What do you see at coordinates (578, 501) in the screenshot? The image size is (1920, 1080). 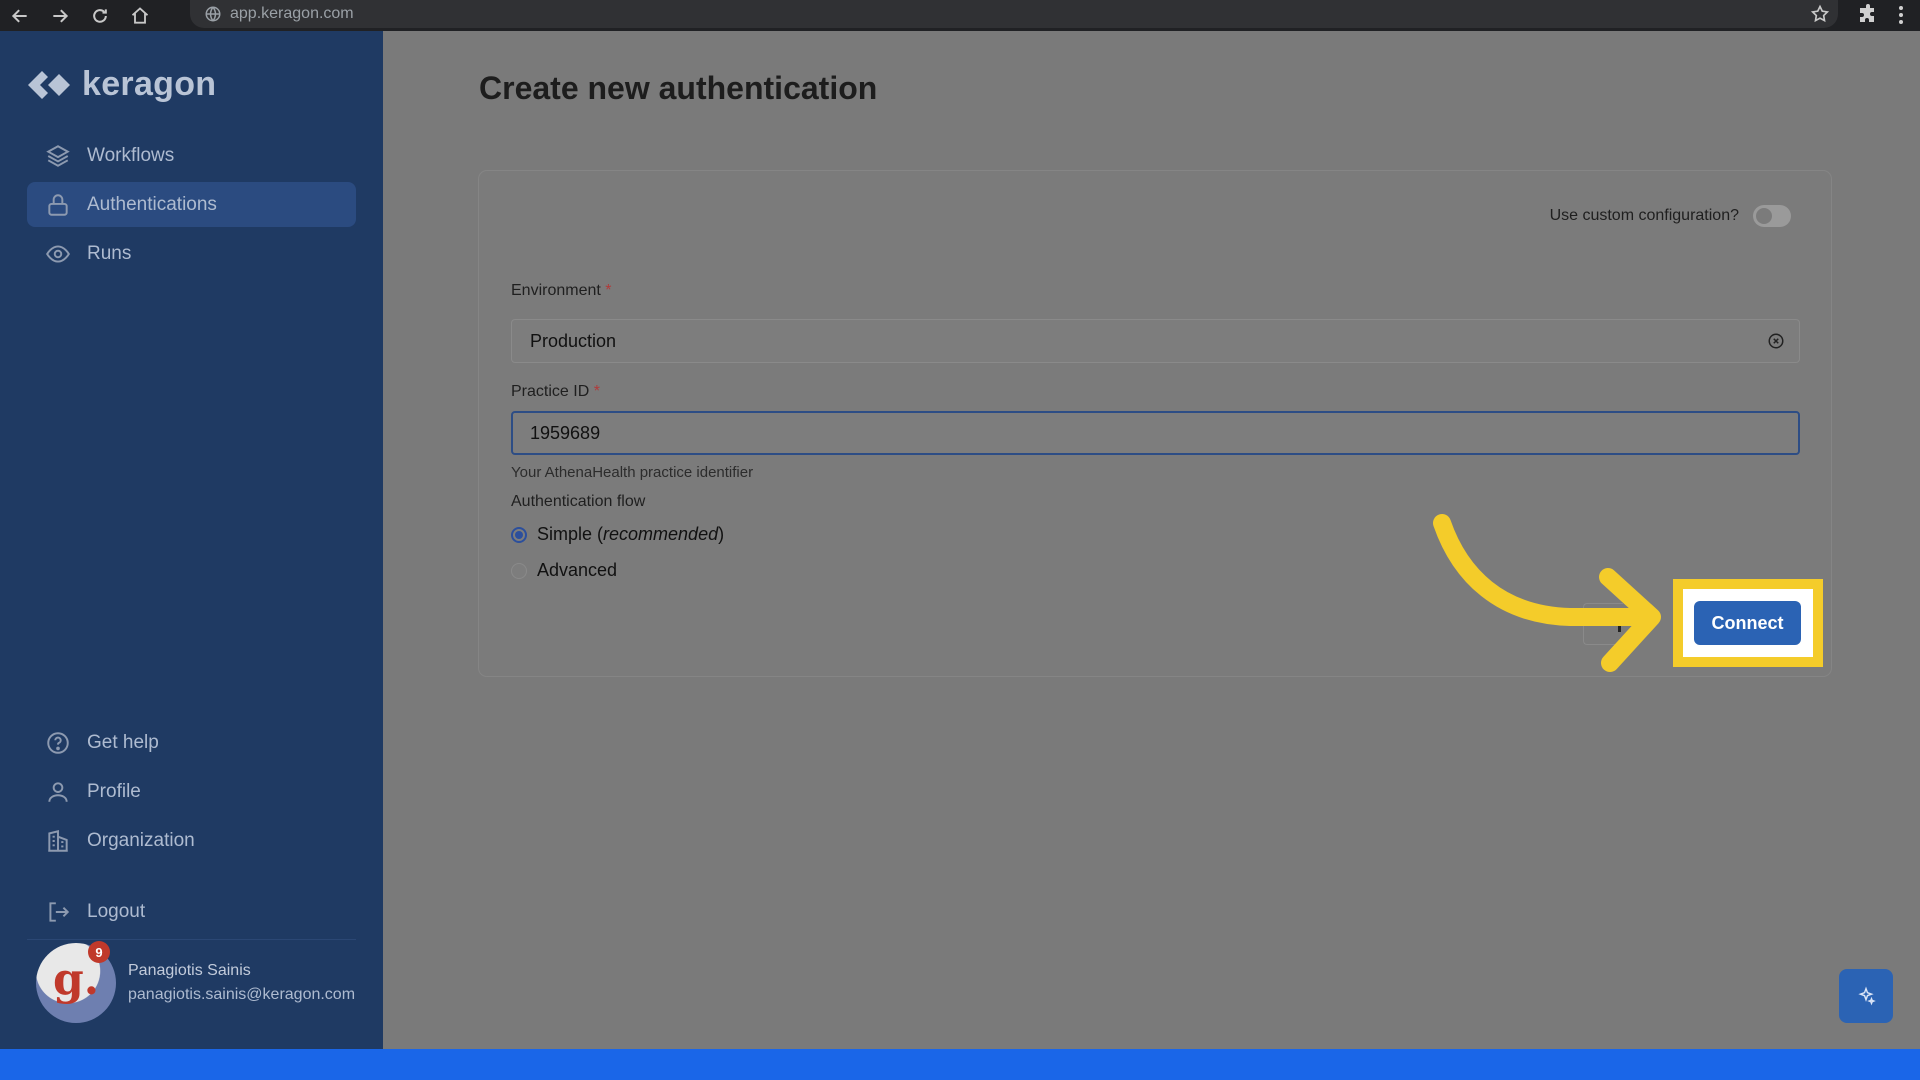 I see `auth-flow-label: Authentication flow` at bounding box center [578, 501].